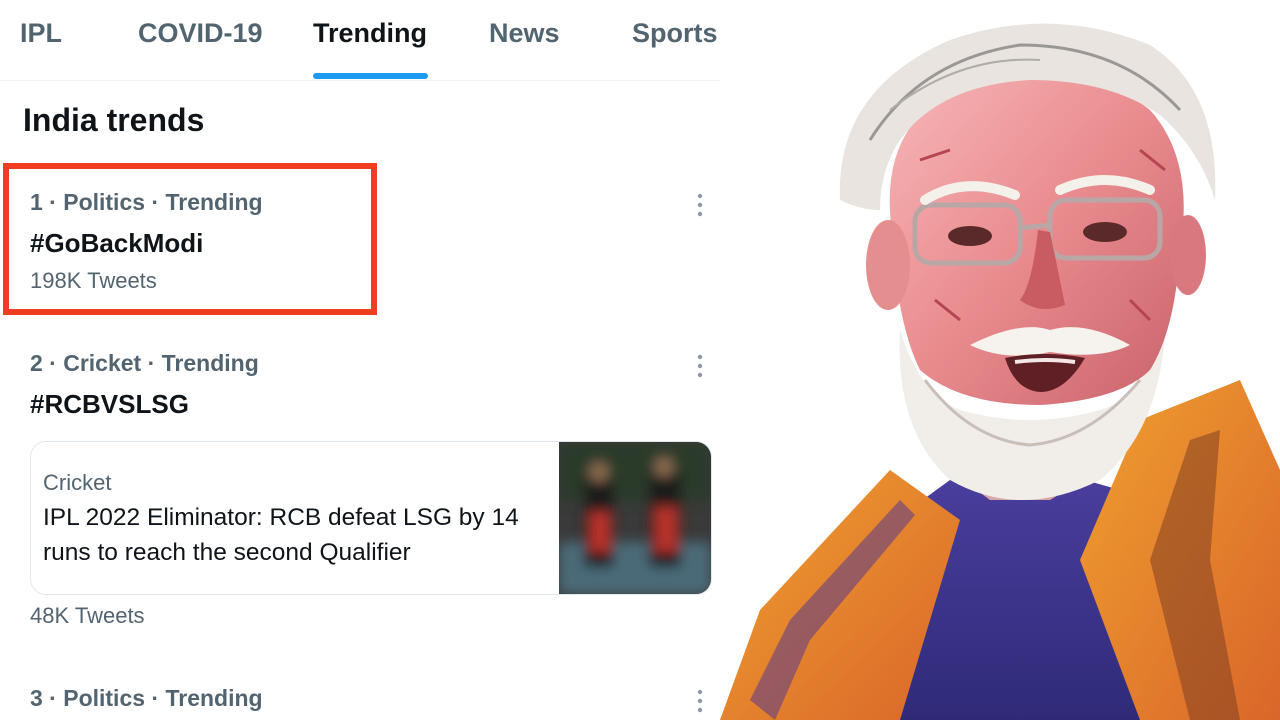  What do you see at coordinates (200, 33) in the screenshot?
I see `tab-covid-19: COVID-19` at bounding box center [200, 33].